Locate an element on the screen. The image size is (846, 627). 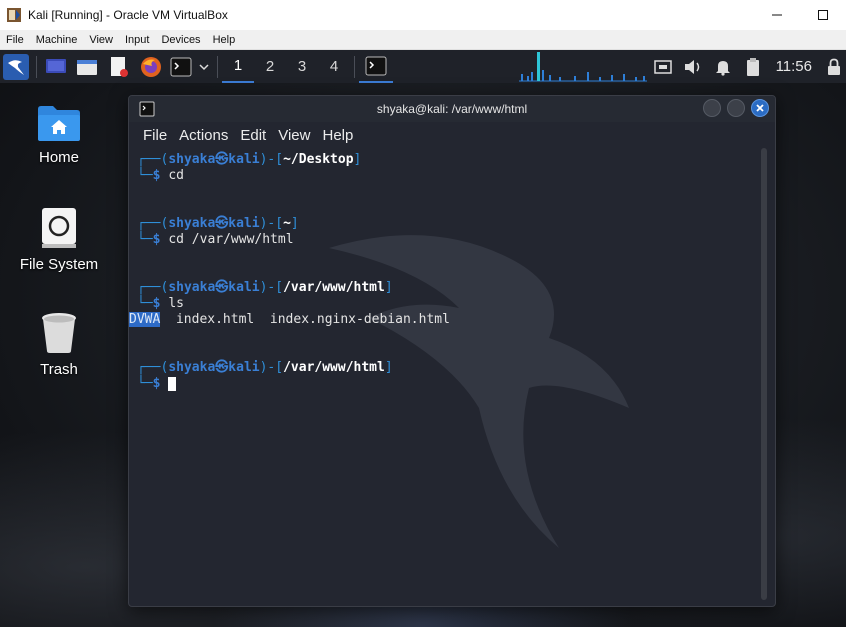
terminal-menu-edit: Edit is located at coordinates (253, 135).